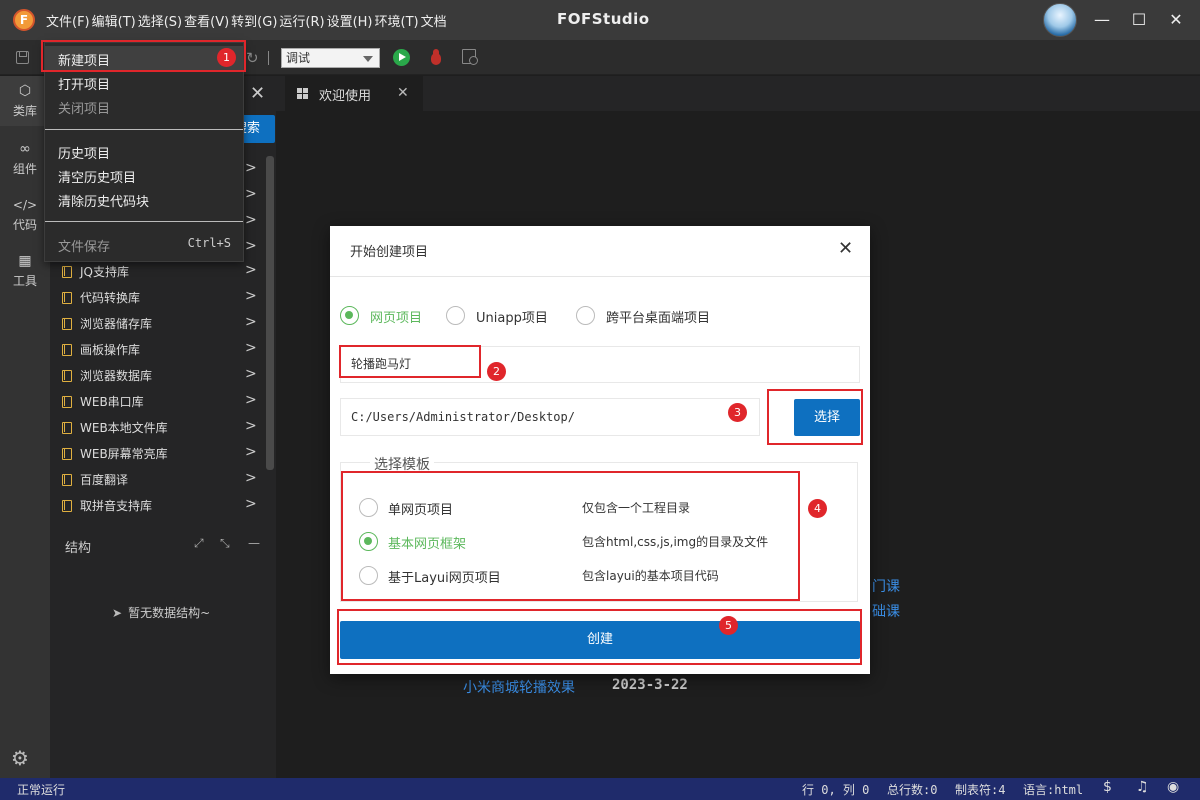 This screenshot has height=800, width=1200. I want to click on radio-uniapp-project, so click(455, 315).